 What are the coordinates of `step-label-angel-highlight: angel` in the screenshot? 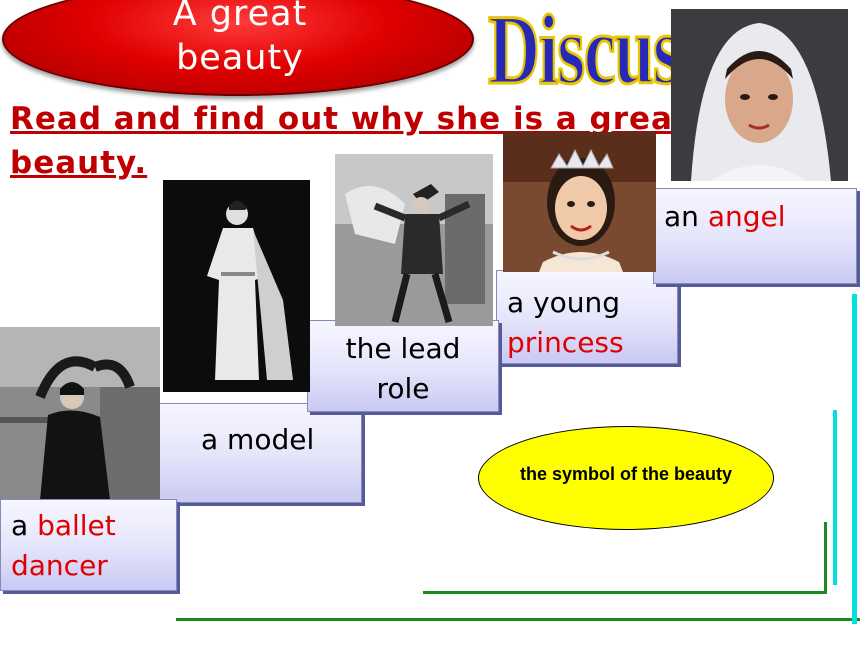 It's located at (746, 216).